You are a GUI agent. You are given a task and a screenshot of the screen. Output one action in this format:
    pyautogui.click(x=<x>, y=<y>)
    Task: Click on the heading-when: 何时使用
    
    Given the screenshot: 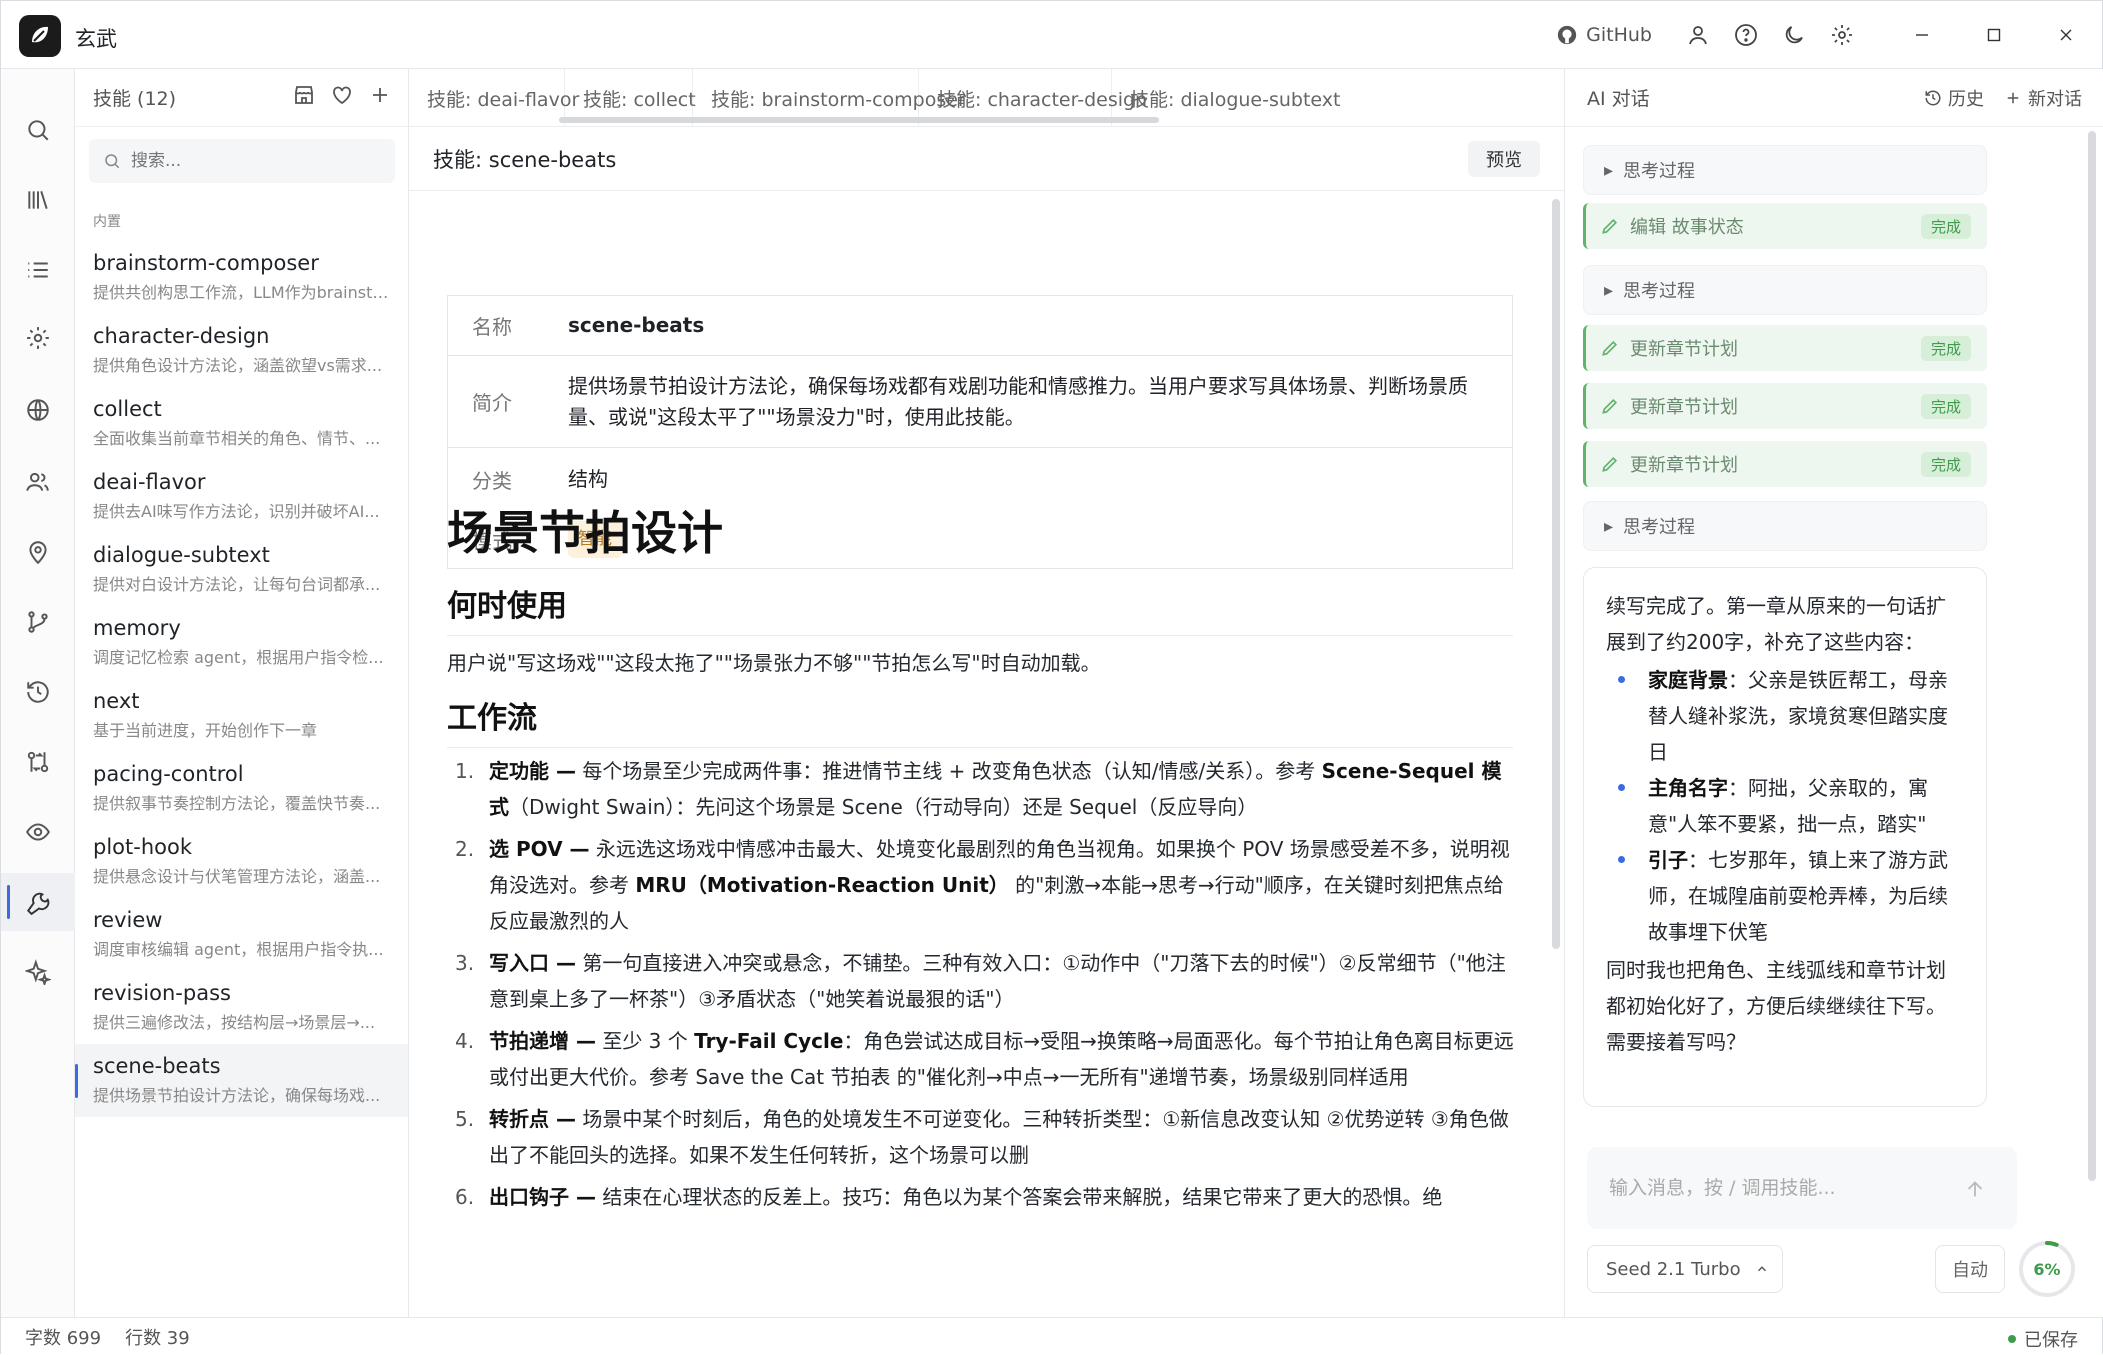 What is the action you would take?
    pyautogui.click(x=980, y=608)
    